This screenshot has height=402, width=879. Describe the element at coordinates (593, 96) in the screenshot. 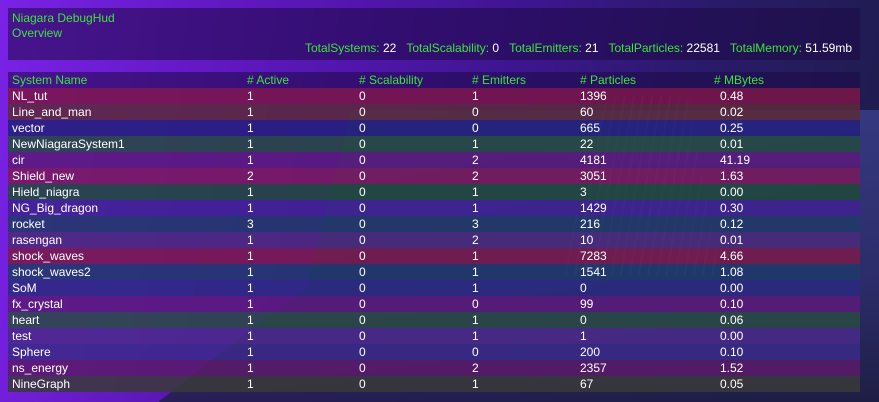

I see `particles-cell: 1396` at that location.